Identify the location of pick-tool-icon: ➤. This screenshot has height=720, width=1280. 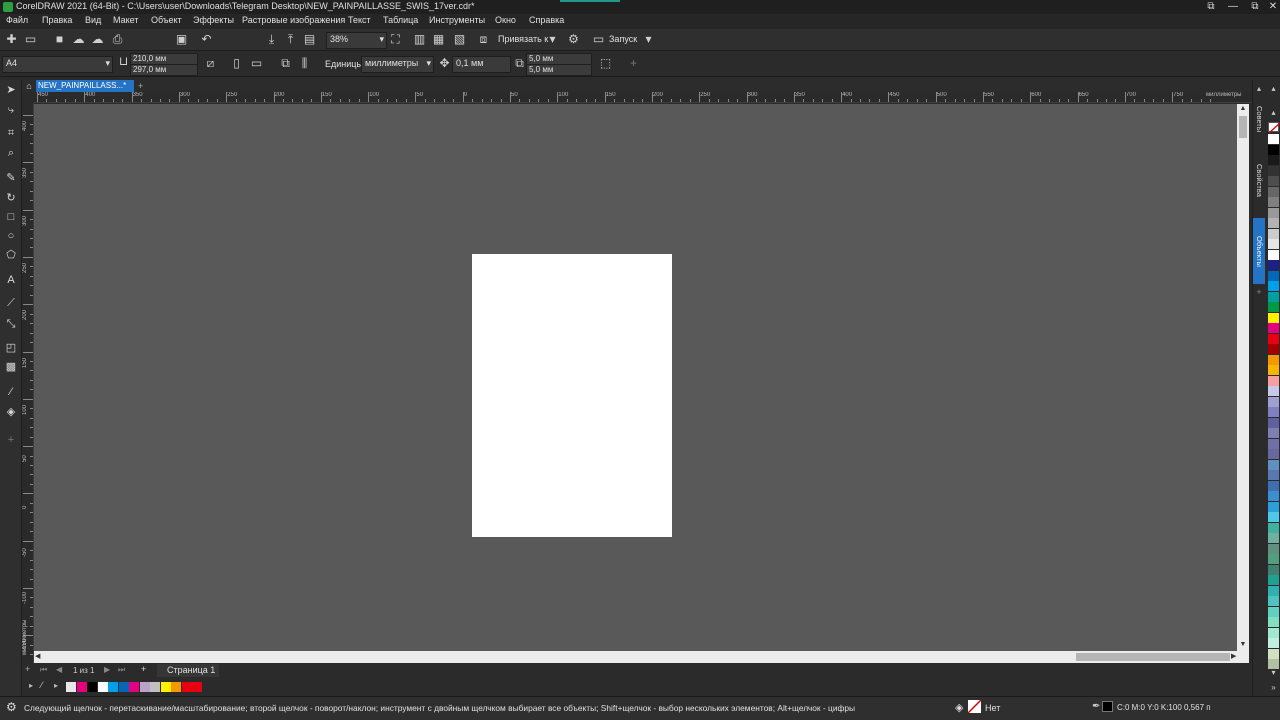
(11, 90).